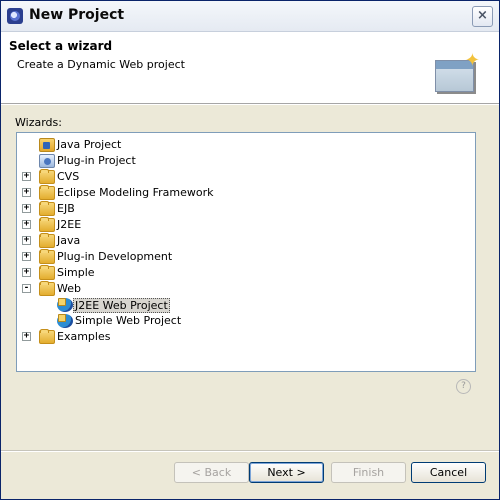 The width and height of the screenshot is (500, 500). Describe the element at coordinates (250, 16) in the screenshot. I see `title-bar: New Project ×` at that location.